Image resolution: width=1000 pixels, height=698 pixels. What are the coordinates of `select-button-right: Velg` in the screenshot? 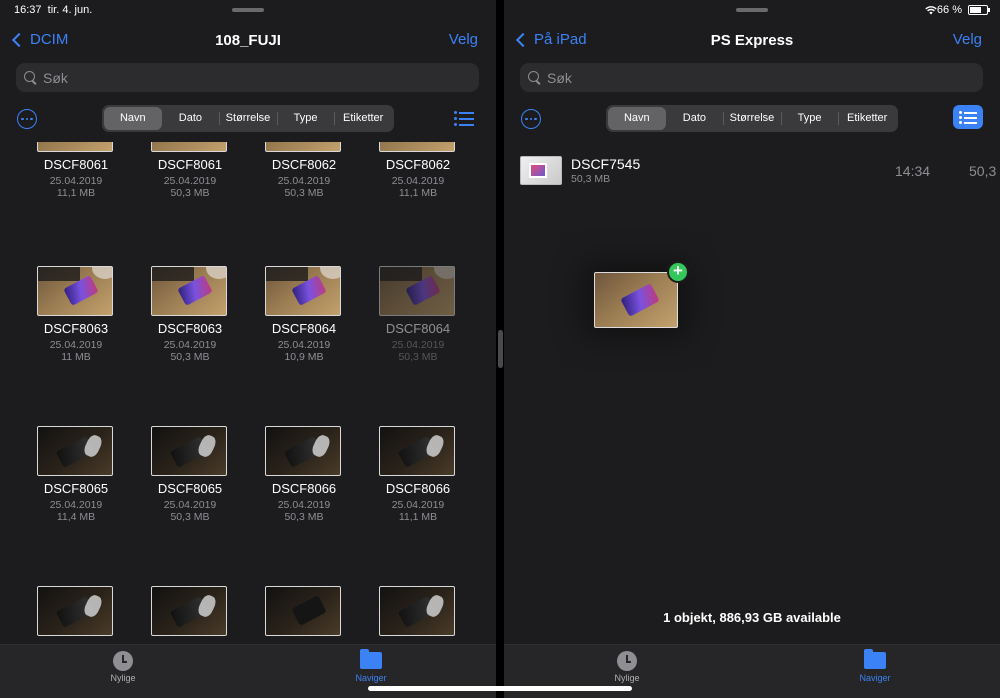 It's located at (967, 39).